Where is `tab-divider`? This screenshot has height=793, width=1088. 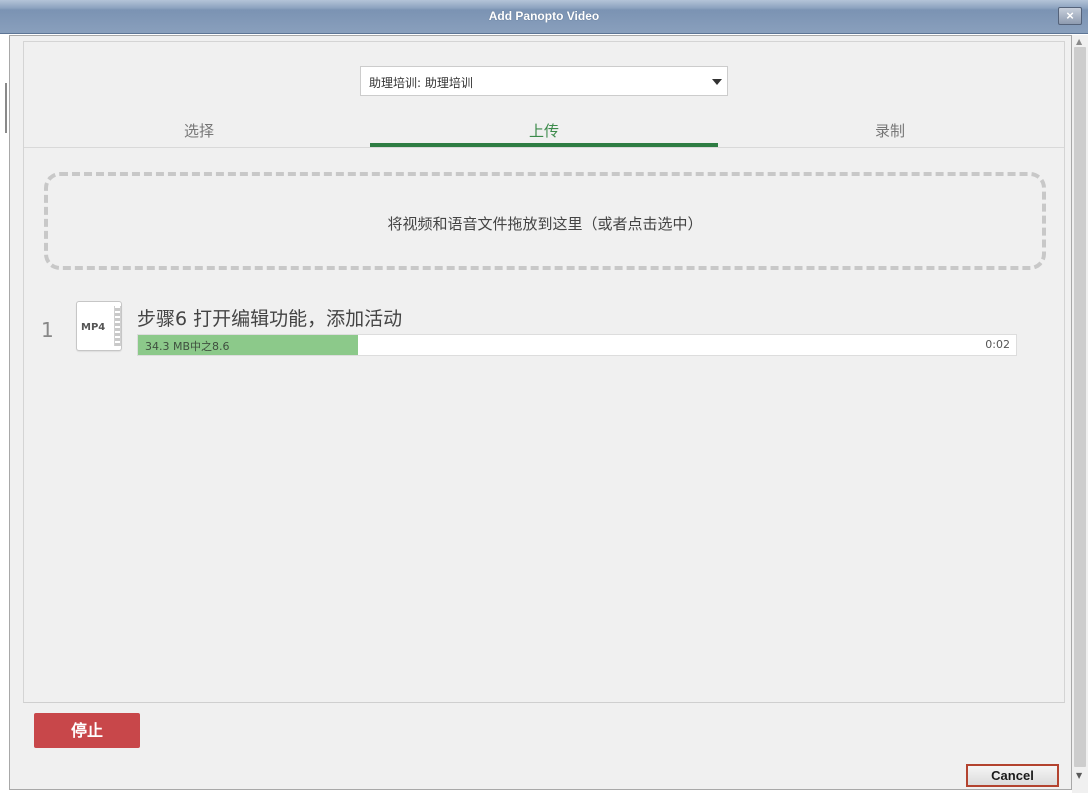 tab-divider is located at coordinates (544, 147).